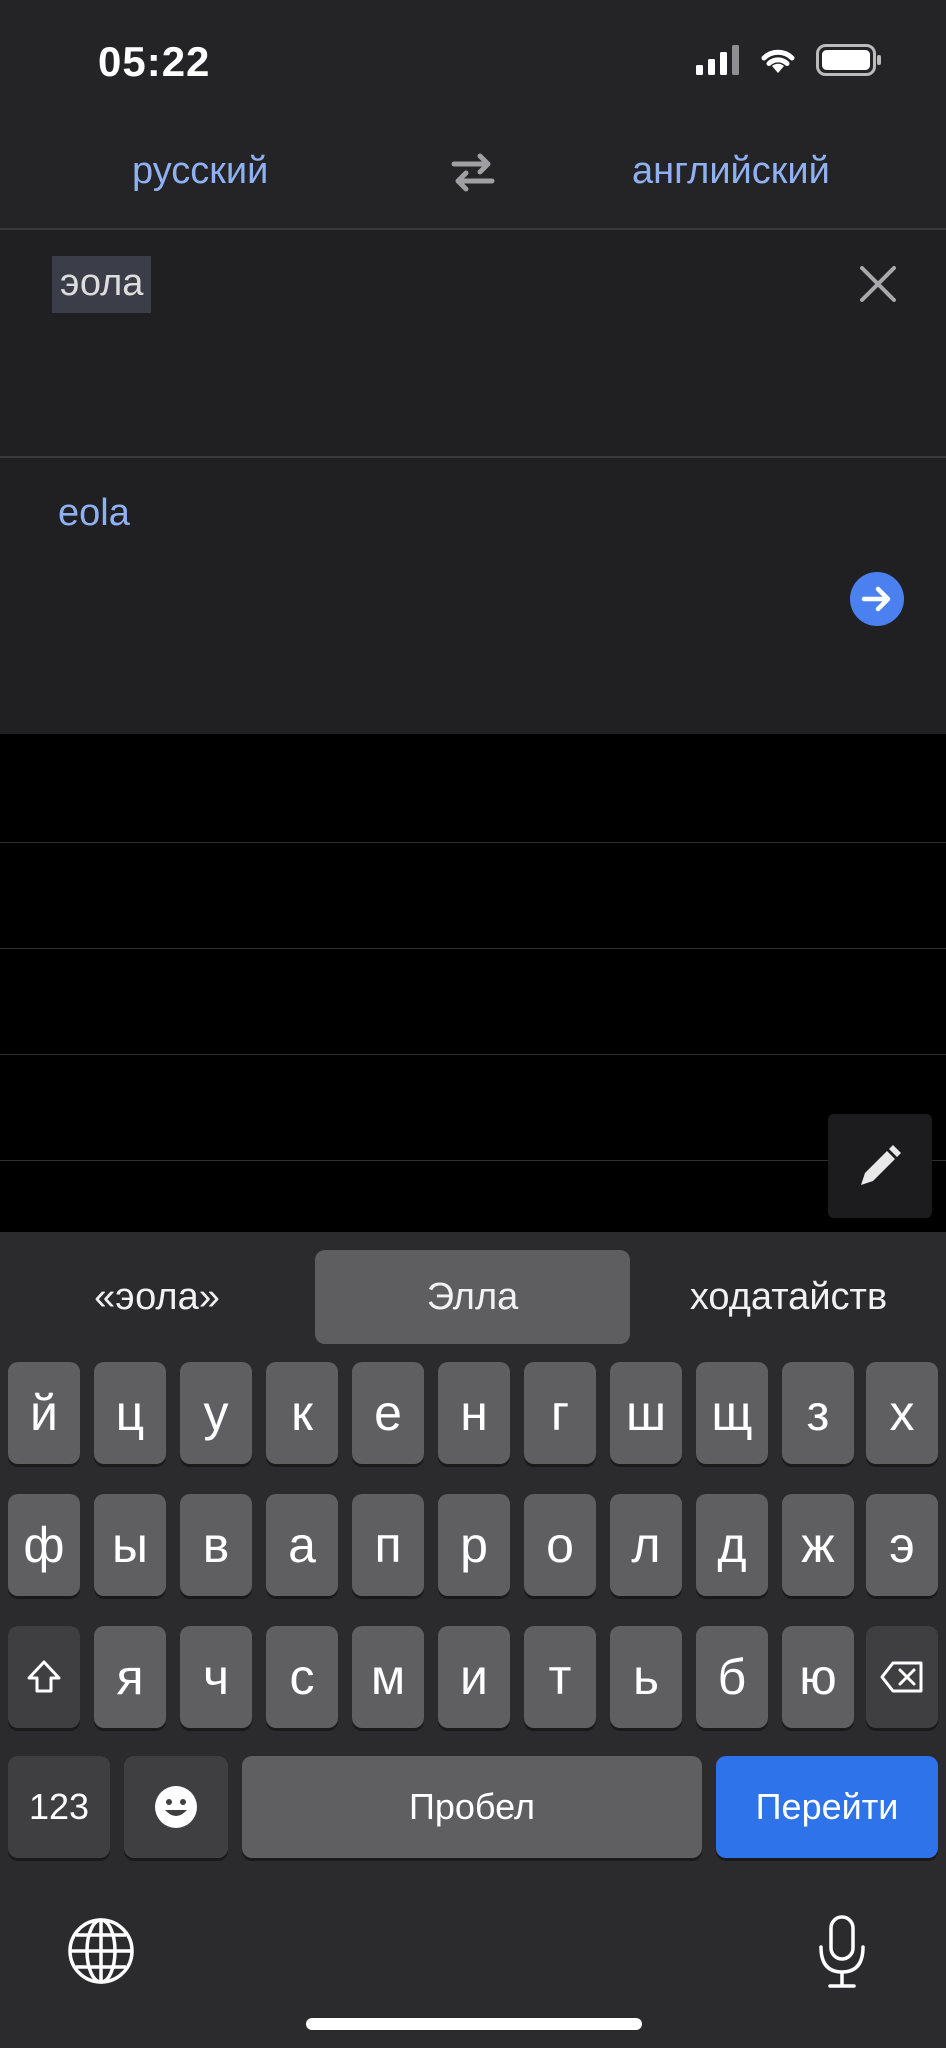 The height and width of the screenshot is (2048, 946). I want to click on key: ь, so click(646, 1677).